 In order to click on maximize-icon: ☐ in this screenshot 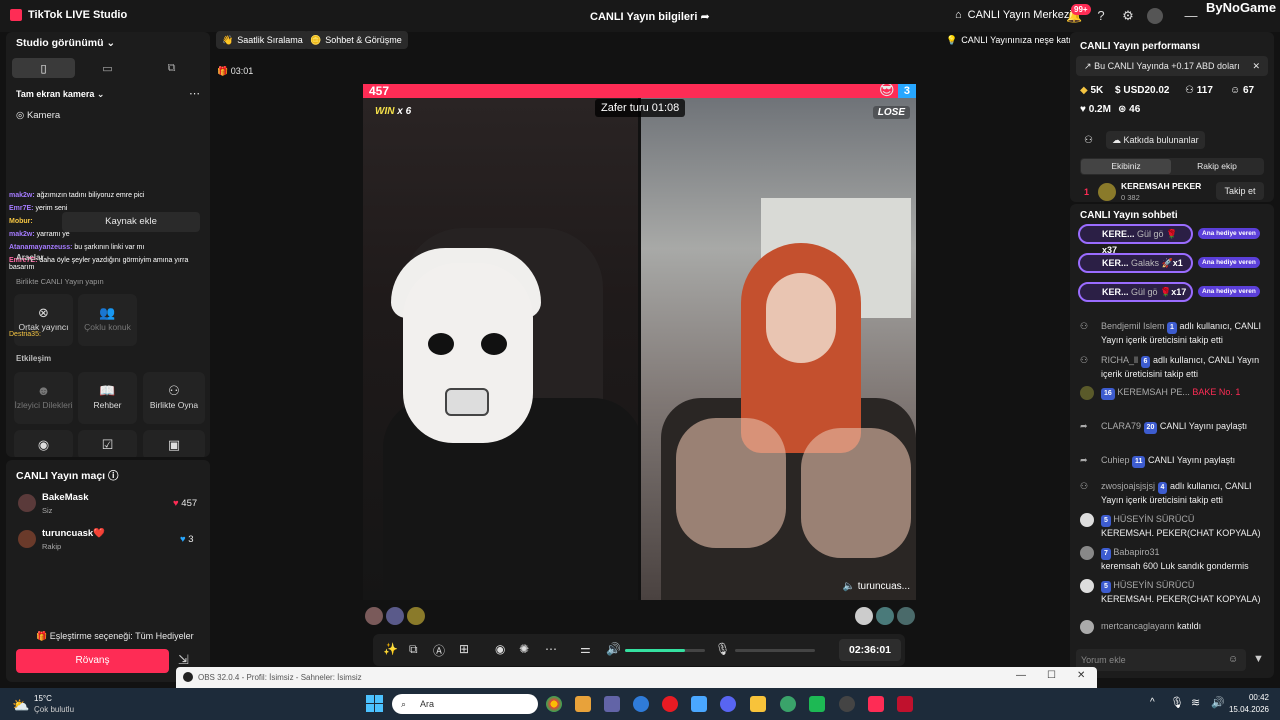, I will do `click(1051, 675)`.